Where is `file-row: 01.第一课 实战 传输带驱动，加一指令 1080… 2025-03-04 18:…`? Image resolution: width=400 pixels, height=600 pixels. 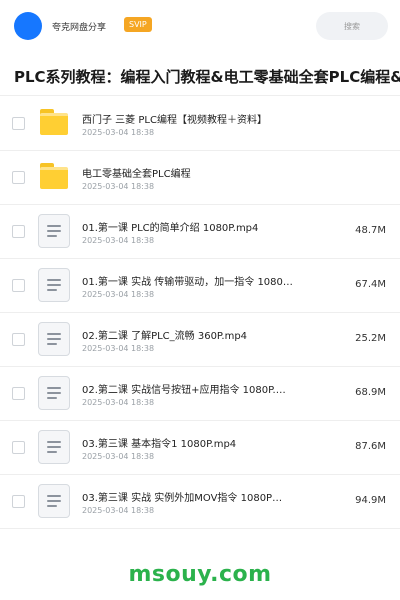 file-row: 01.第一课 实战 传输带驱动，加一指令 1080… 2025-03-04 18:… is located at coordinates (200, 286).